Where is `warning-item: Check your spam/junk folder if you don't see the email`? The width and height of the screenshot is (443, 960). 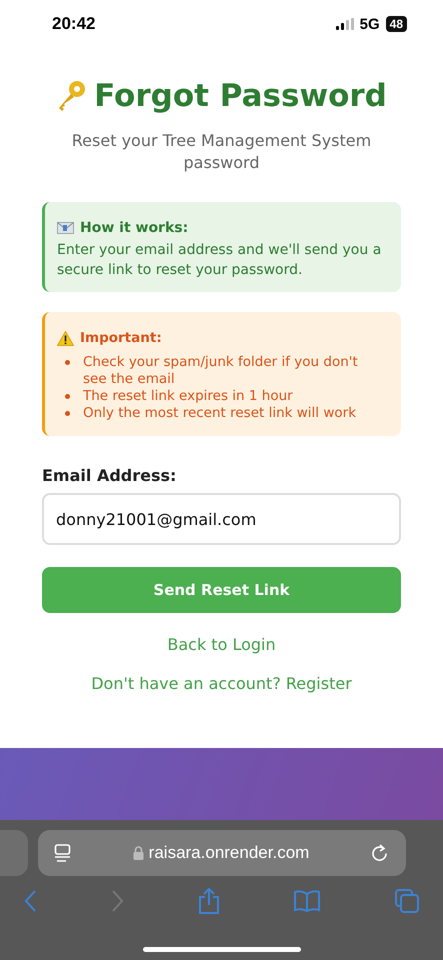 warning-item: Check your spam/junk folder if you don't see the email is located at coordinates (221, 371).